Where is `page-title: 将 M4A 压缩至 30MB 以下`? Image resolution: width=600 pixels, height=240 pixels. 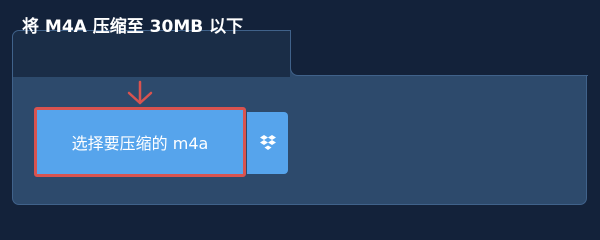 page-title: 将 M4A 压缩至 30MB 以下 is located at coordinates (133, 27).